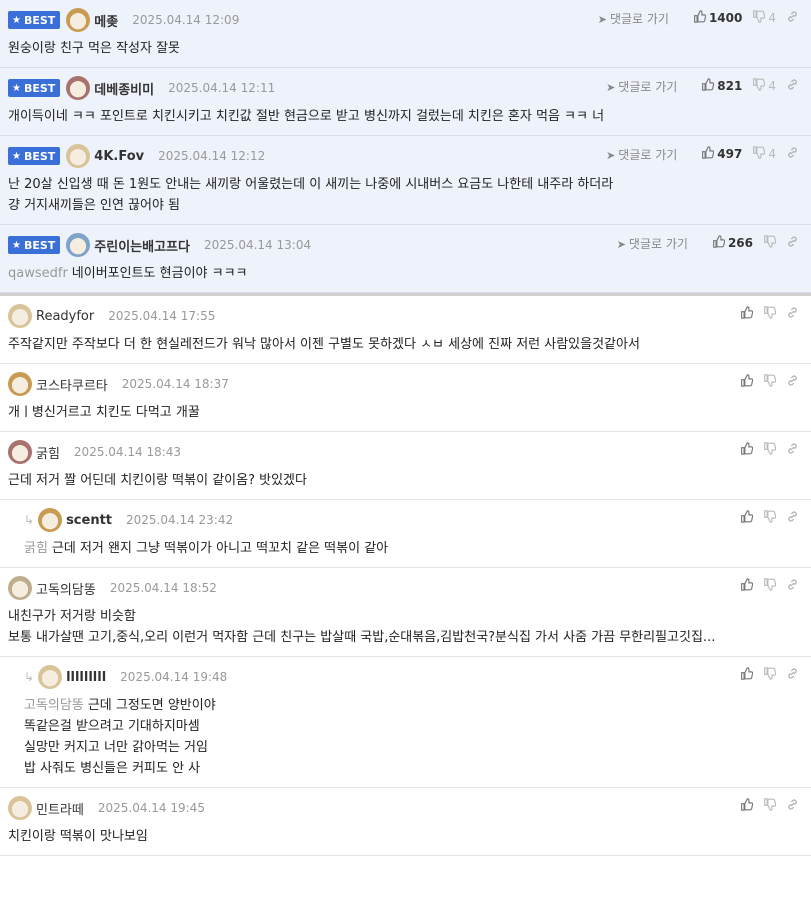 This screenshot has height=908, width=811. I want to click on nickname: 굵힘, so click(48, 452).